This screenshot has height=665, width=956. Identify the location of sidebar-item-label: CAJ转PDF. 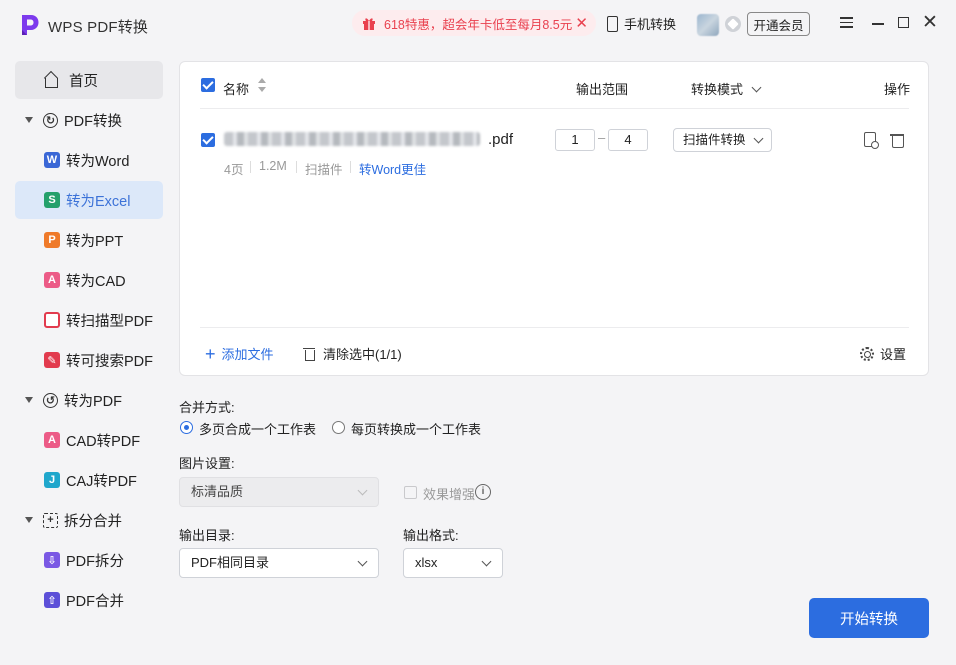
(101, 481).